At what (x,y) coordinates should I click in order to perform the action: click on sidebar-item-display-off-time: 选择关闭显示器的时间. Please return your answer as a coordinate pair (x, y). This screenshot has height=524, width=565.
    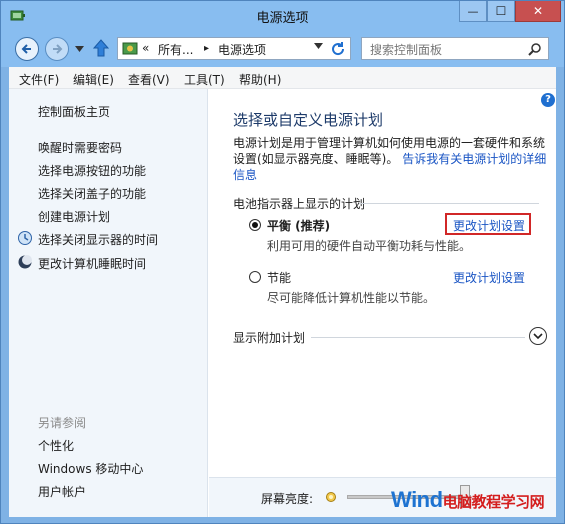
    Looking at the image, I should click on (98, 239).